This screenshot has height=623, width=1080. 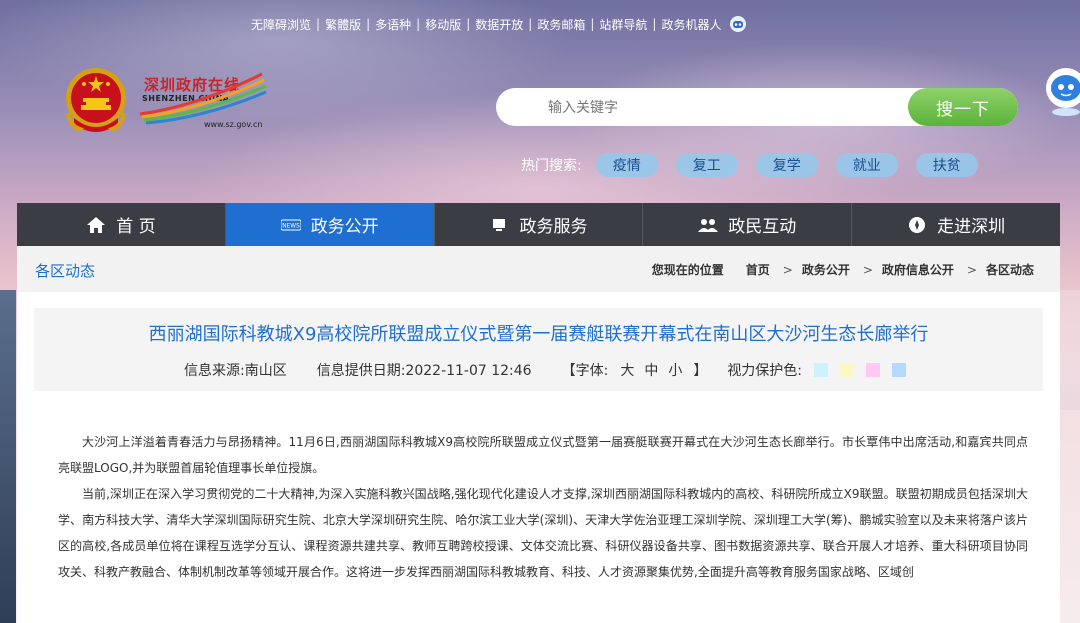 I want to click on article-date: 信息提供日期:2022-11-07 12:46, so click(x=424, y=371).